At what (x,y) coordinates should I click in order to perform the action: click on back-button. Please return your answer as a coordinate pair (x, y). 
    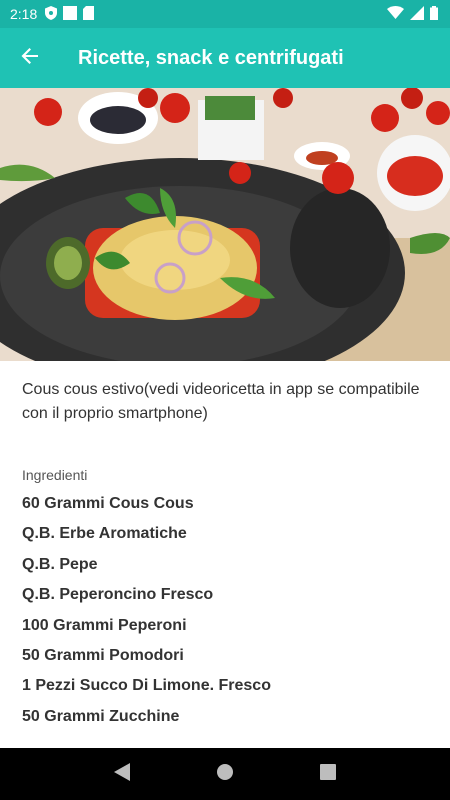
    Looking at the image, I should click on (30, 58).